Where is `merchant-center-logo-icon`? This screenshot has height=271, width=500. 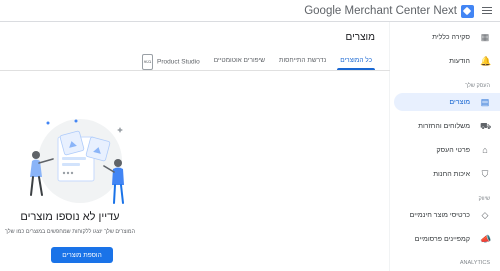
merchant-center-logo-icon is located at coordinates (467, 11).